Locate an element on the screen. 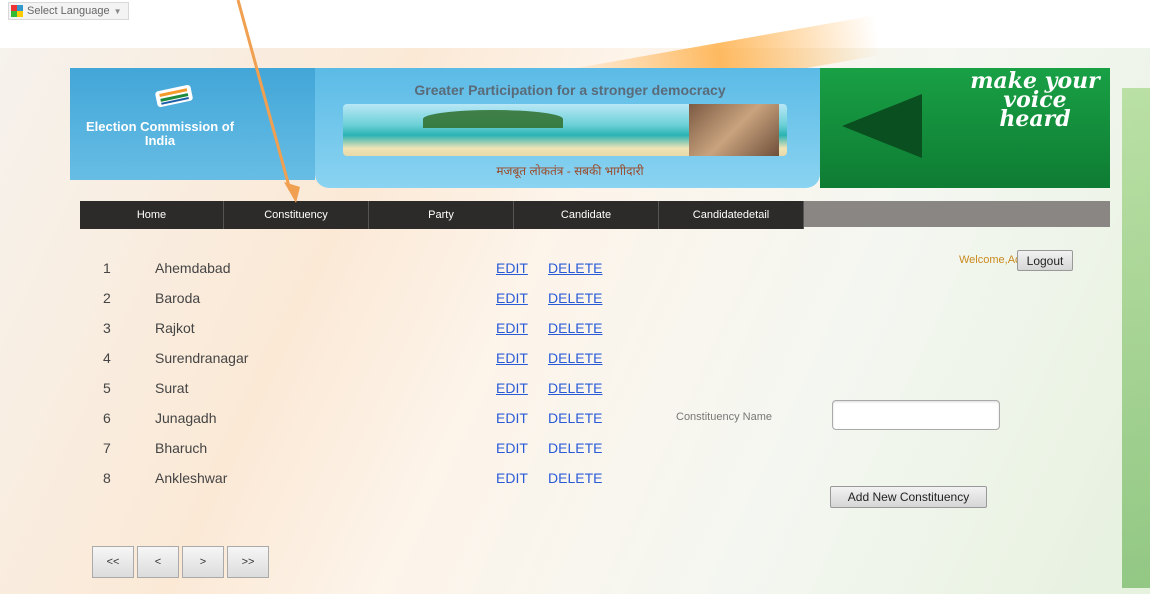 The image size is (1150, 594). nav-candidatedetail: Candidatedetail is located at coordinates (731, 215).